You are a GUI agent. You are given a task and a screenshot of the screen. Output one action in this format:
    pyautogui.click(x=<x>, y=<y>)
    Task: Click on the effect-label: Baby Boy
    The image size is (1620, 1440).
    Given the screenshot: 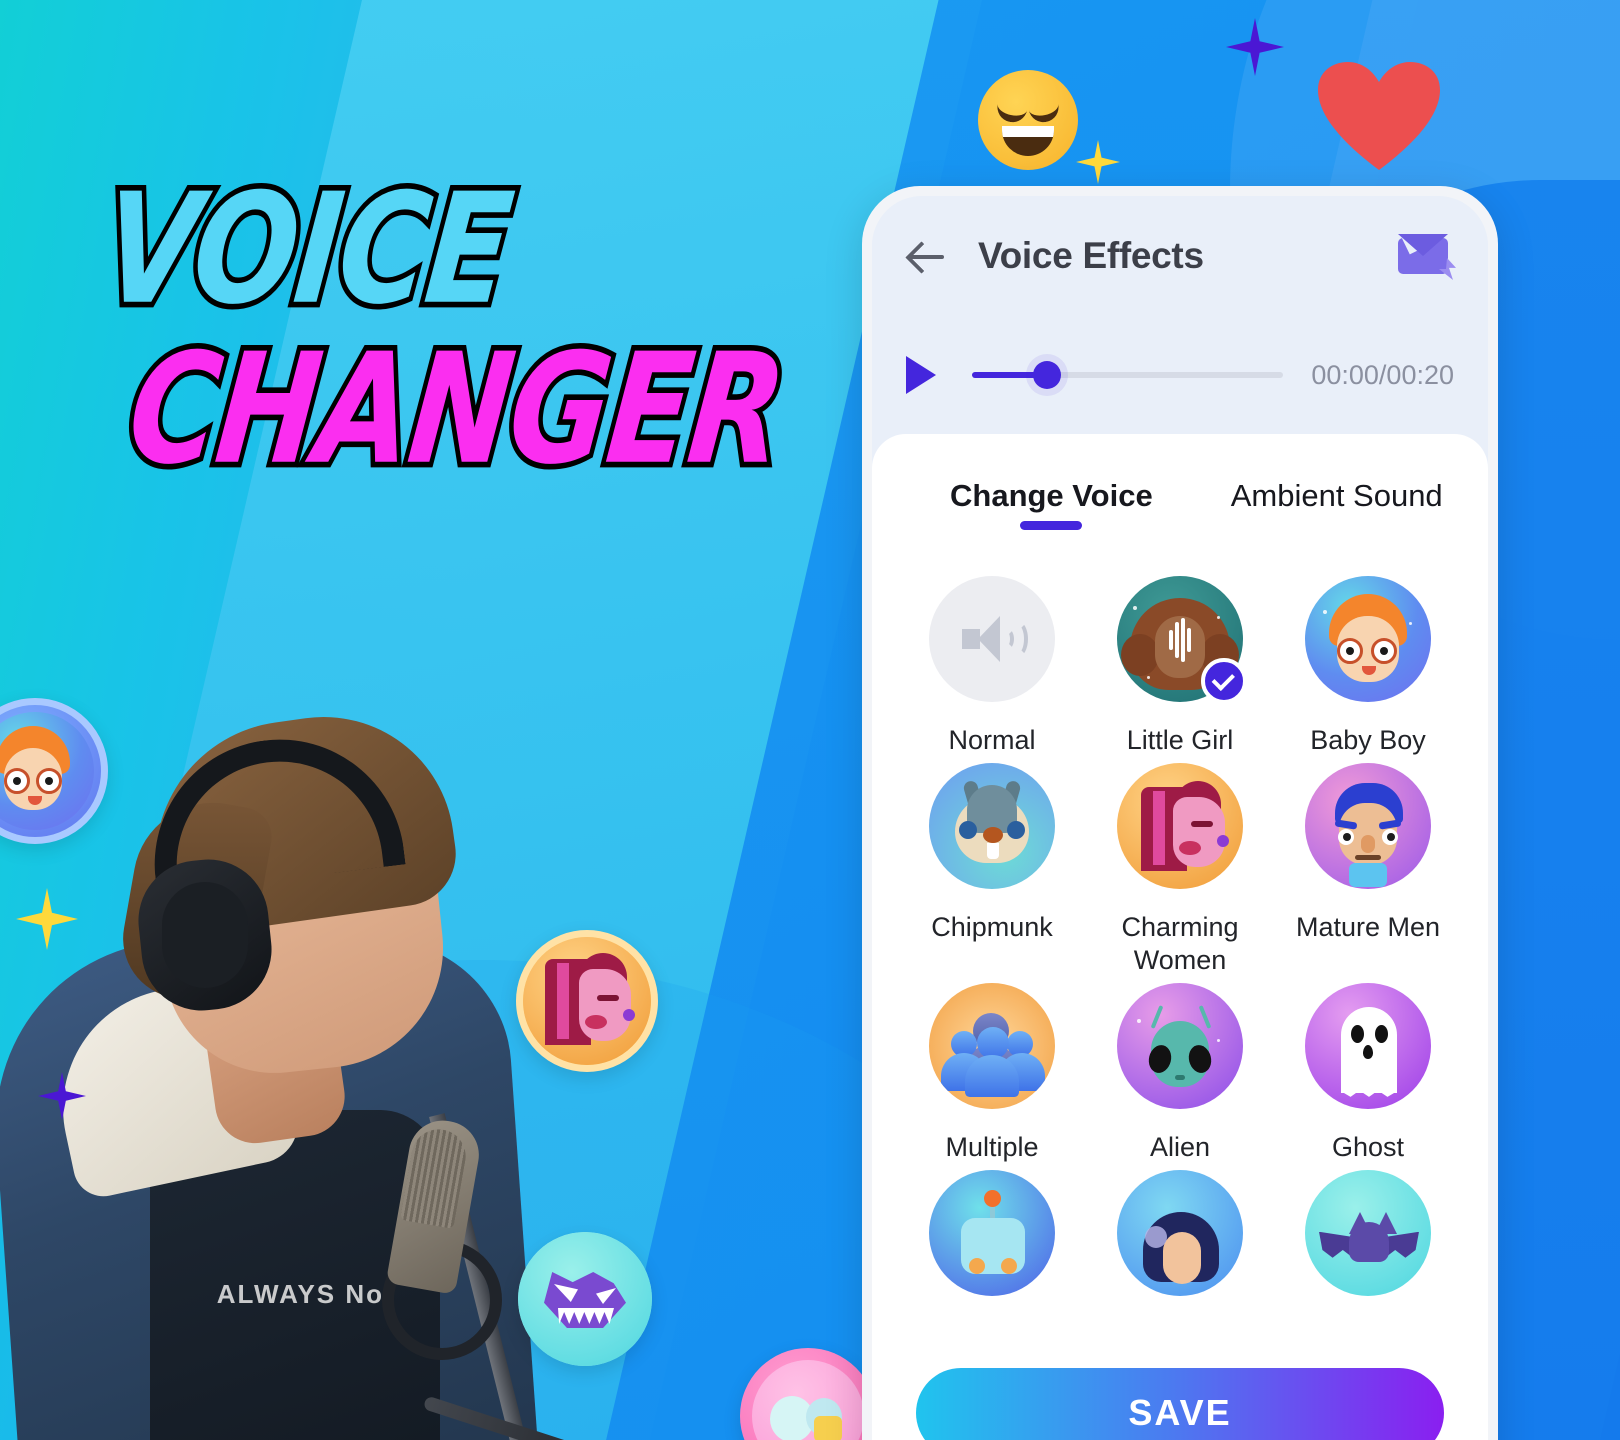 What is the action you would take?
    pyautogui.click(x=1368, y=740)
    